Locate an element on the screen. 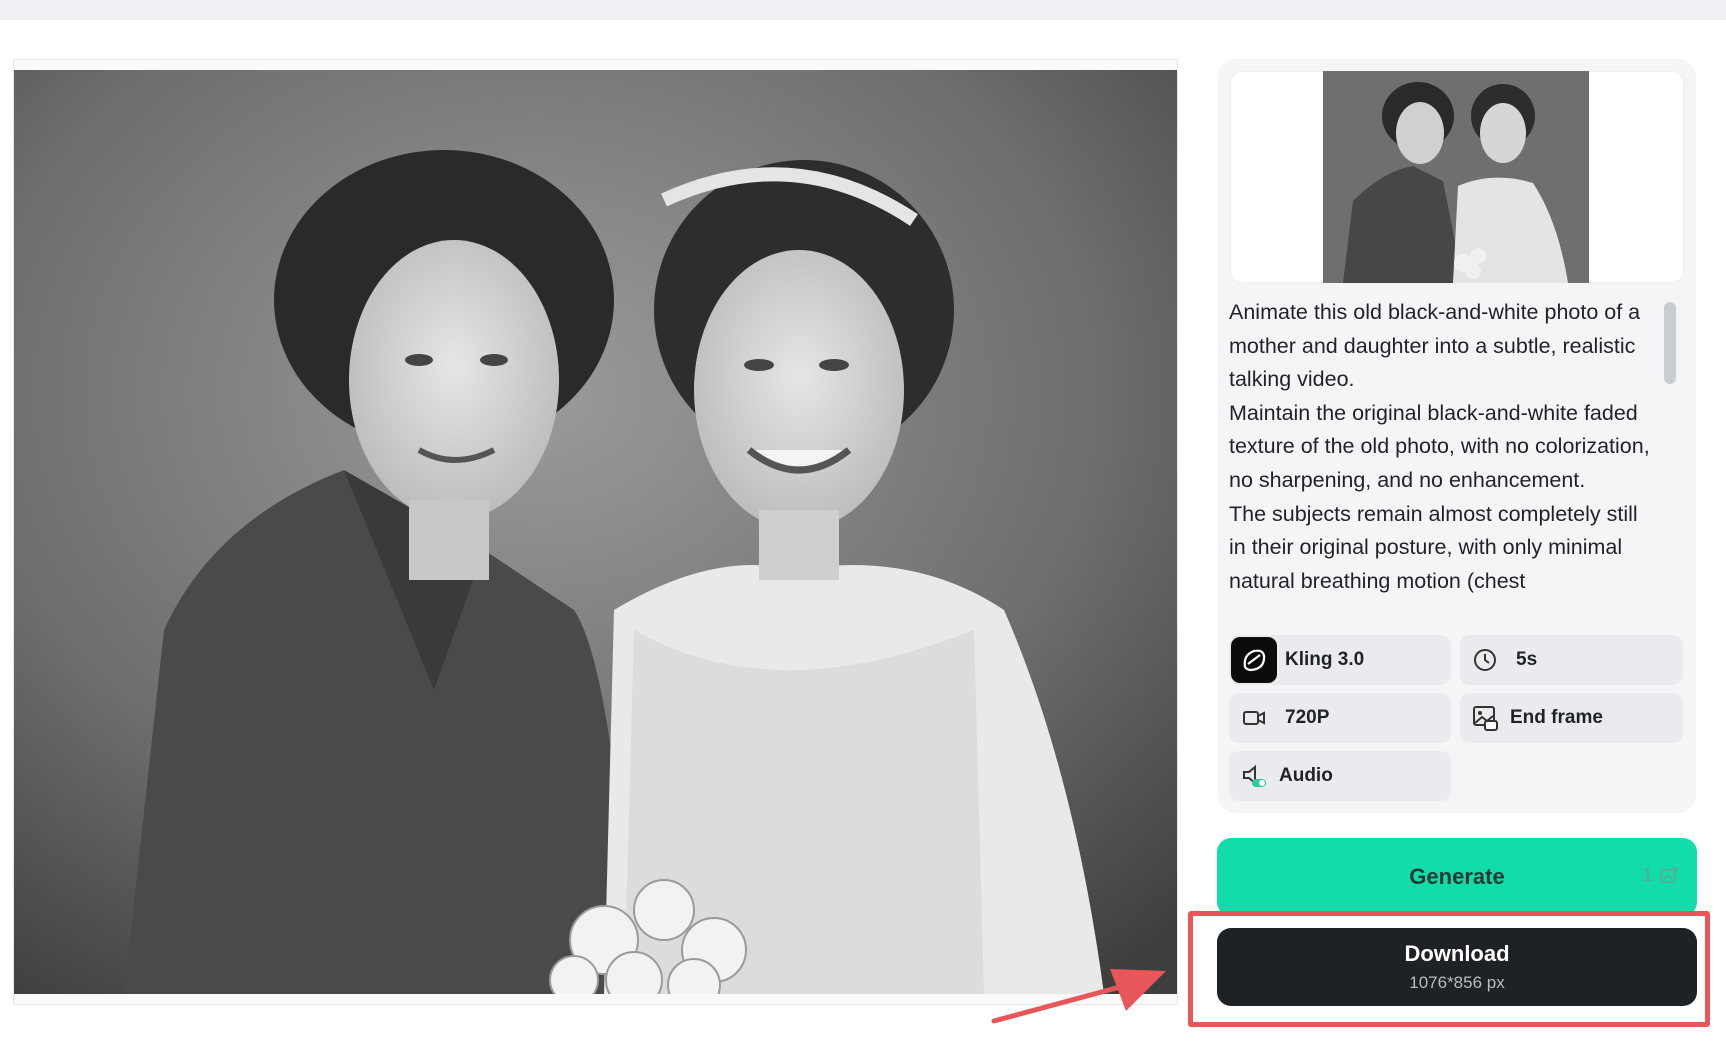 This screenshot has width=1726, height=1044. generate-button: Generate 1 is located at coordinates (1457, 877).